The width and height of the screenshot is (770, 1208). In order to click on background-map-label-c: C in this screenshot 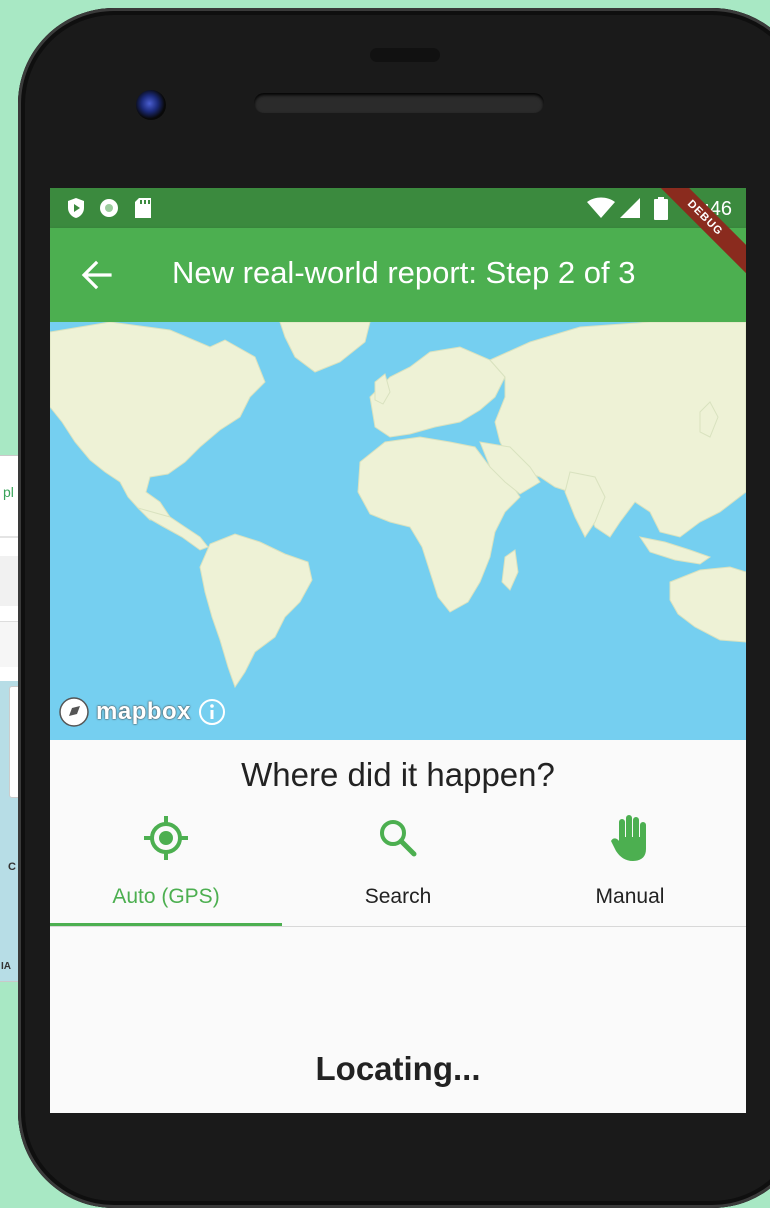, I will do `click(12, 867)`.